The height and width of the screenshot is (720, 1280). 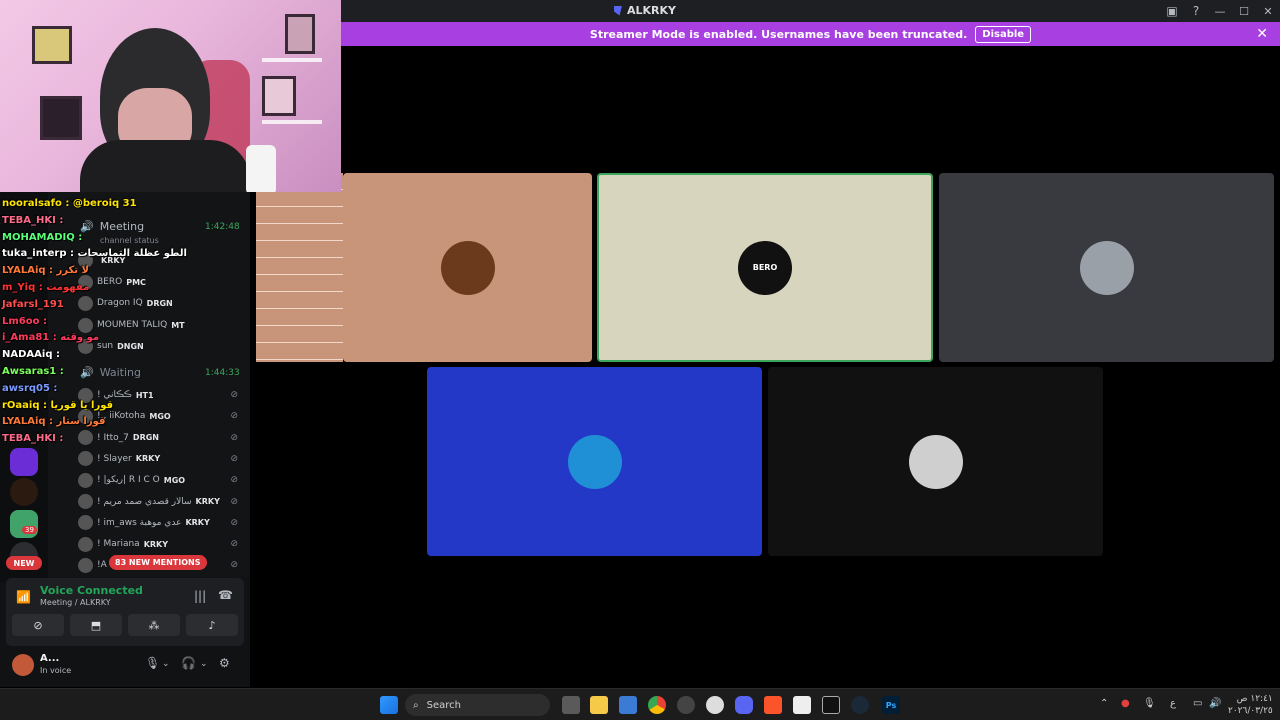 What do you see at coordinates (860, 705) in the screenshot?
I see `steam-icon` at bounding box center [860, 705].